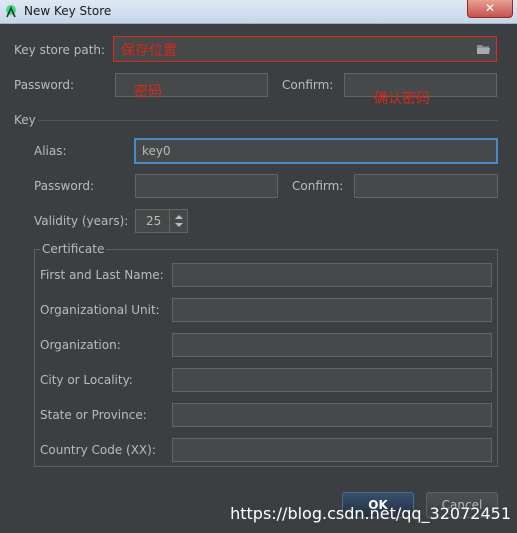 Image resolution: width=517 pixels, height=533 pixels. I want to click on state-province-label: State or Province:, so click(93, 415).